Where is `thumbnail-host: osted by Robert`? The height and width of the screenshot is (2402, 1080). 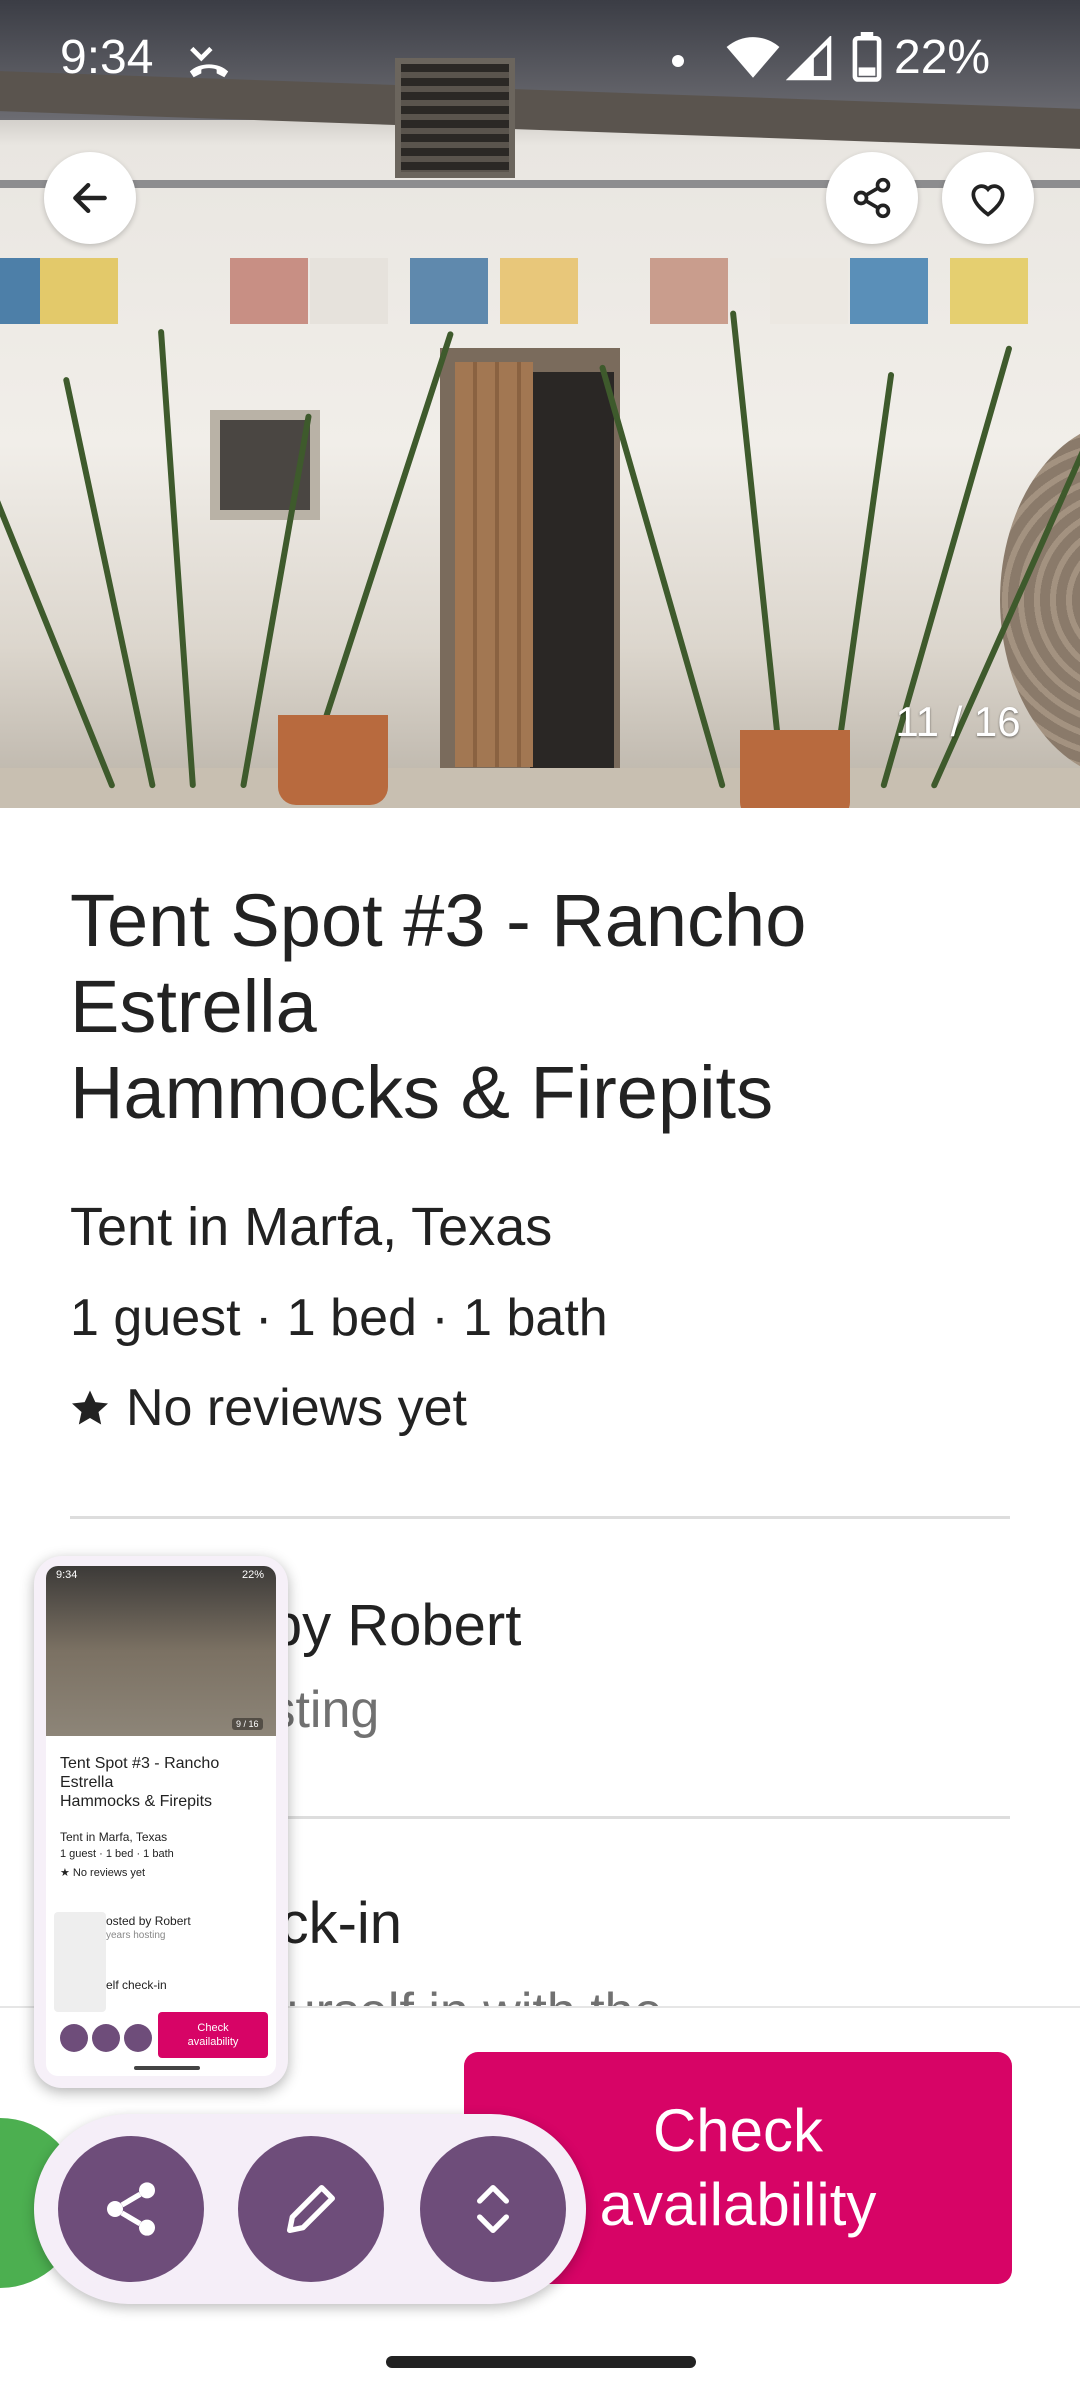 thumbnail-host: osted by Robert is located at coordinates (148, 1921).